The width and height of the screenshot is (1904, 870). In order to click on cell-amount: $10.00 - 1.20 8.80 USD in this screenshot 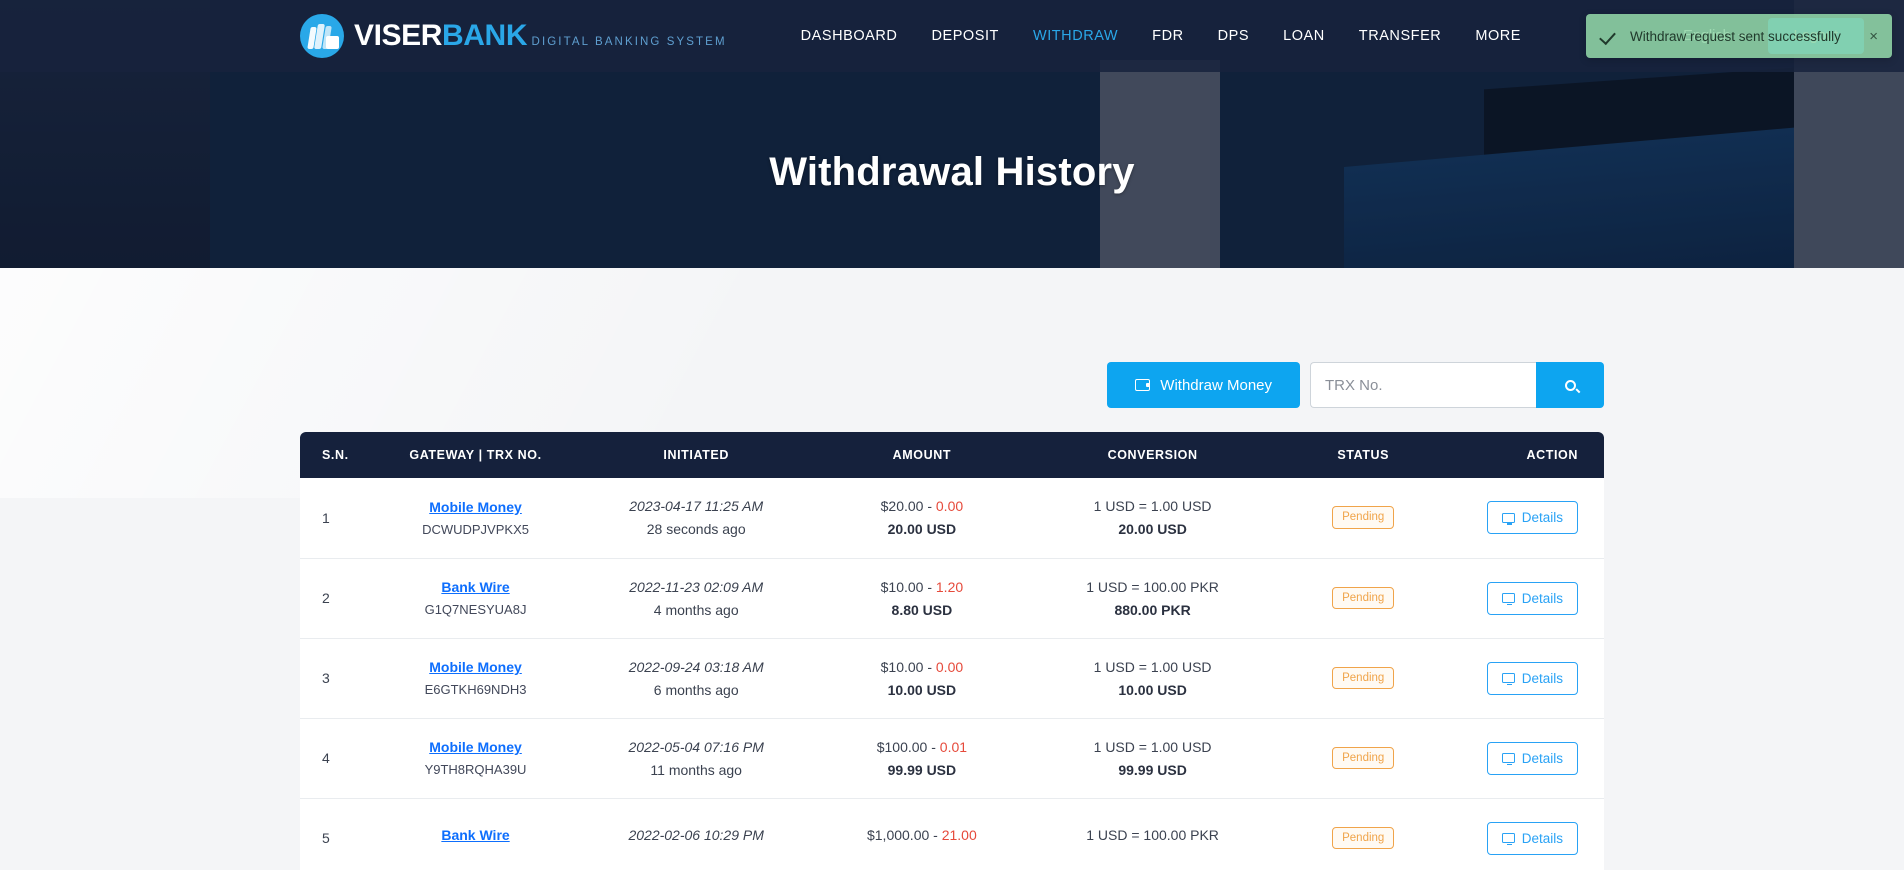, I will do `click(922, 598)`.